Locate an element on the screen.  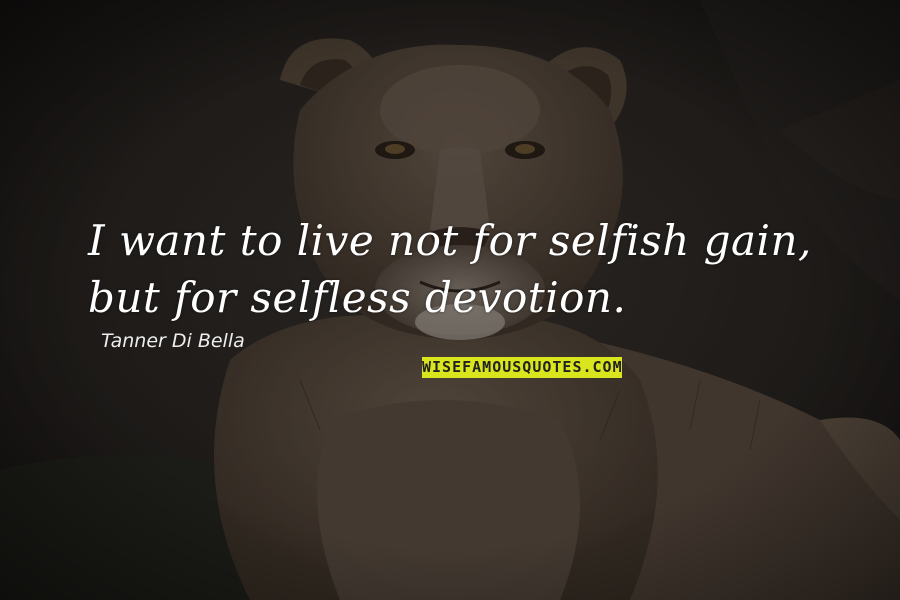
quote-author: Tanner Di Bella is located at coordinates (173, 341).